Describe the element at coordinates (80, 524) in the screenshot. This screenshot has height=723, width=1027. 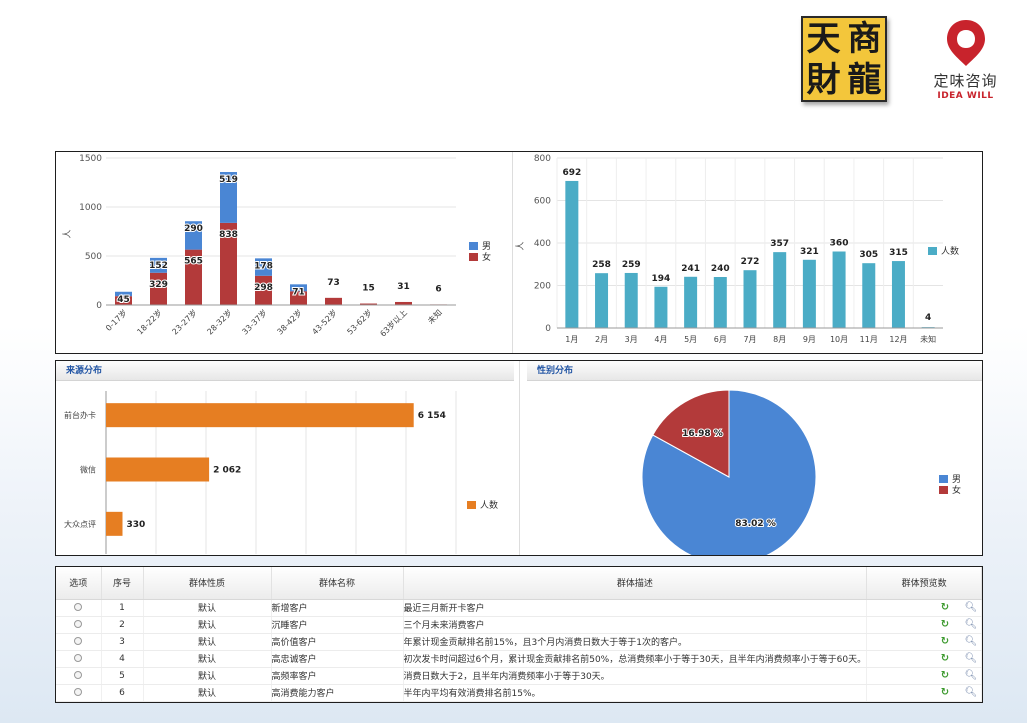
I see `y-tick-label: 大众点评` at that location.